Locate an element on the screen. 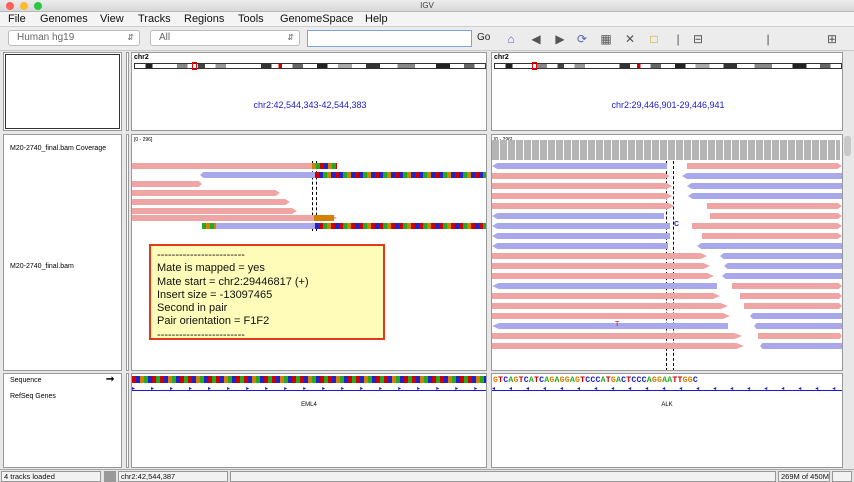  popup-info-icon: □ is located at coordinates (654, 39).